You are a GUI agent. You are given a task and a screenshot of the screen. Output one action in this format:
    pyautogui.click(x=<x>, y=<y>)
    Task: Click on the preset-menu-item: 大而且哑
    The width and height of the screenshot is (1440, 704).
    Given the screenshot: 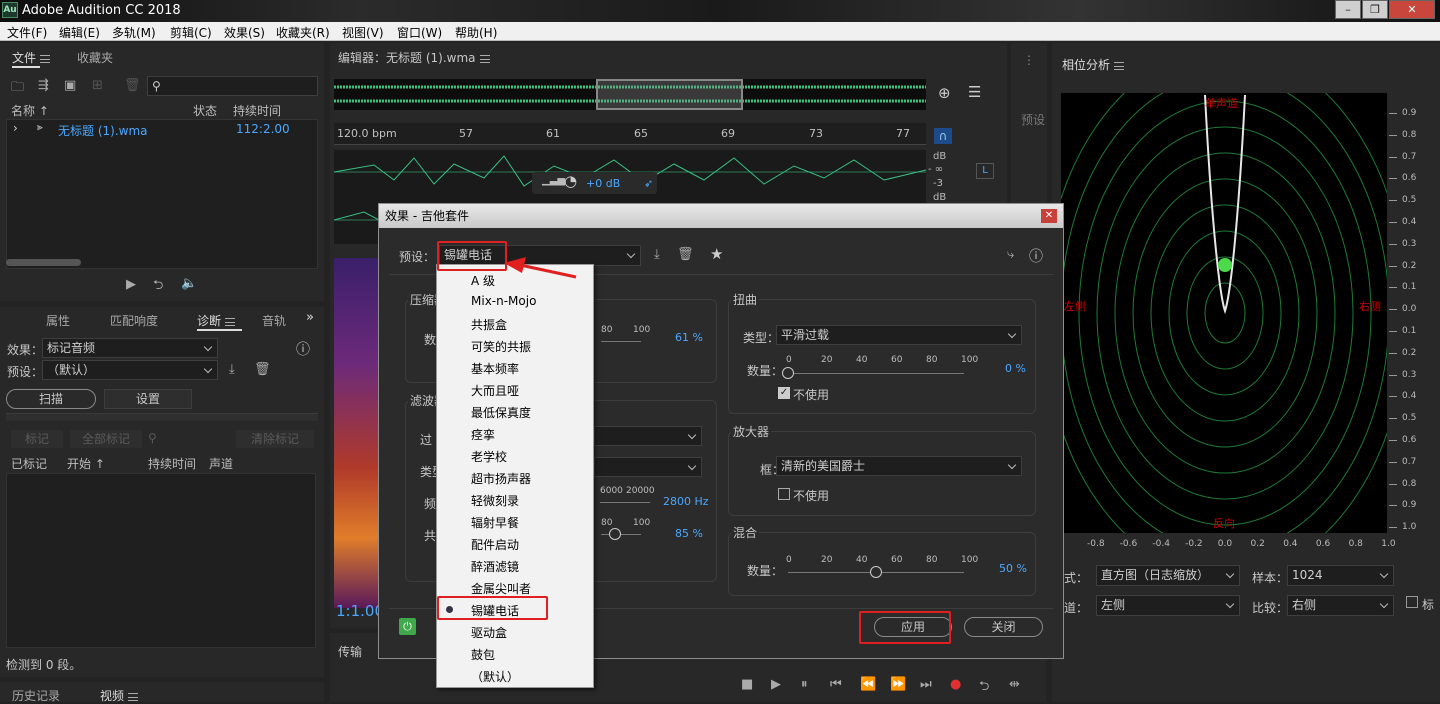 What is the action you would take?
    pyautogui.click(x=495, y=390)
    